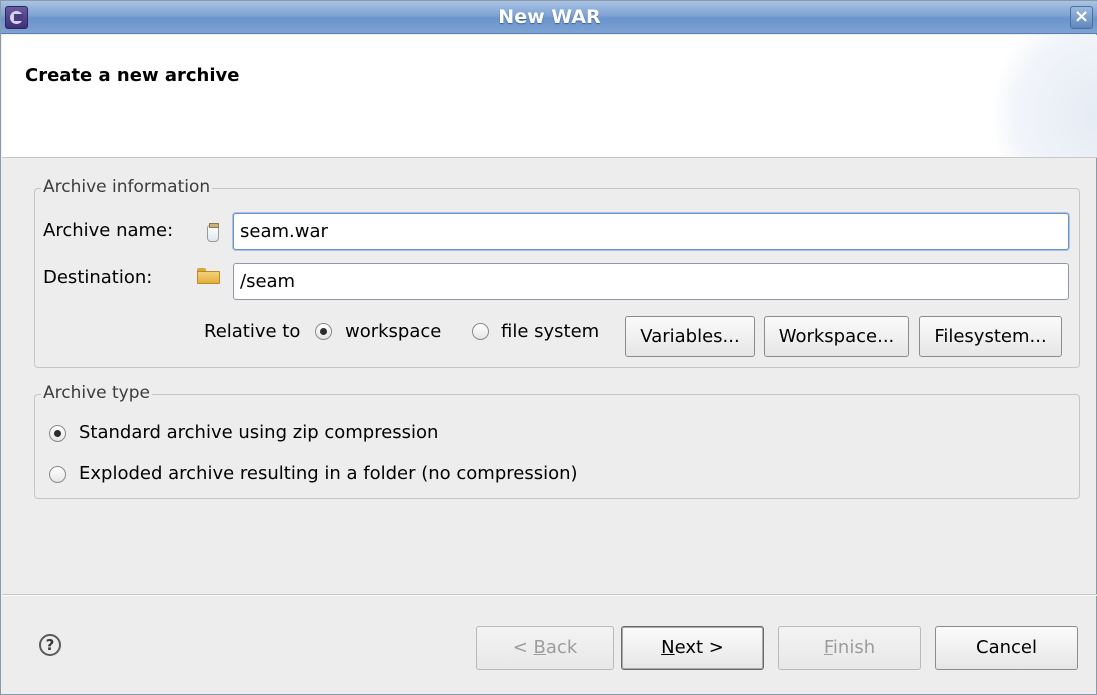 The width and height of the screenshot is (1097, 695). I want to click on footer-divider, so click(549, 595).